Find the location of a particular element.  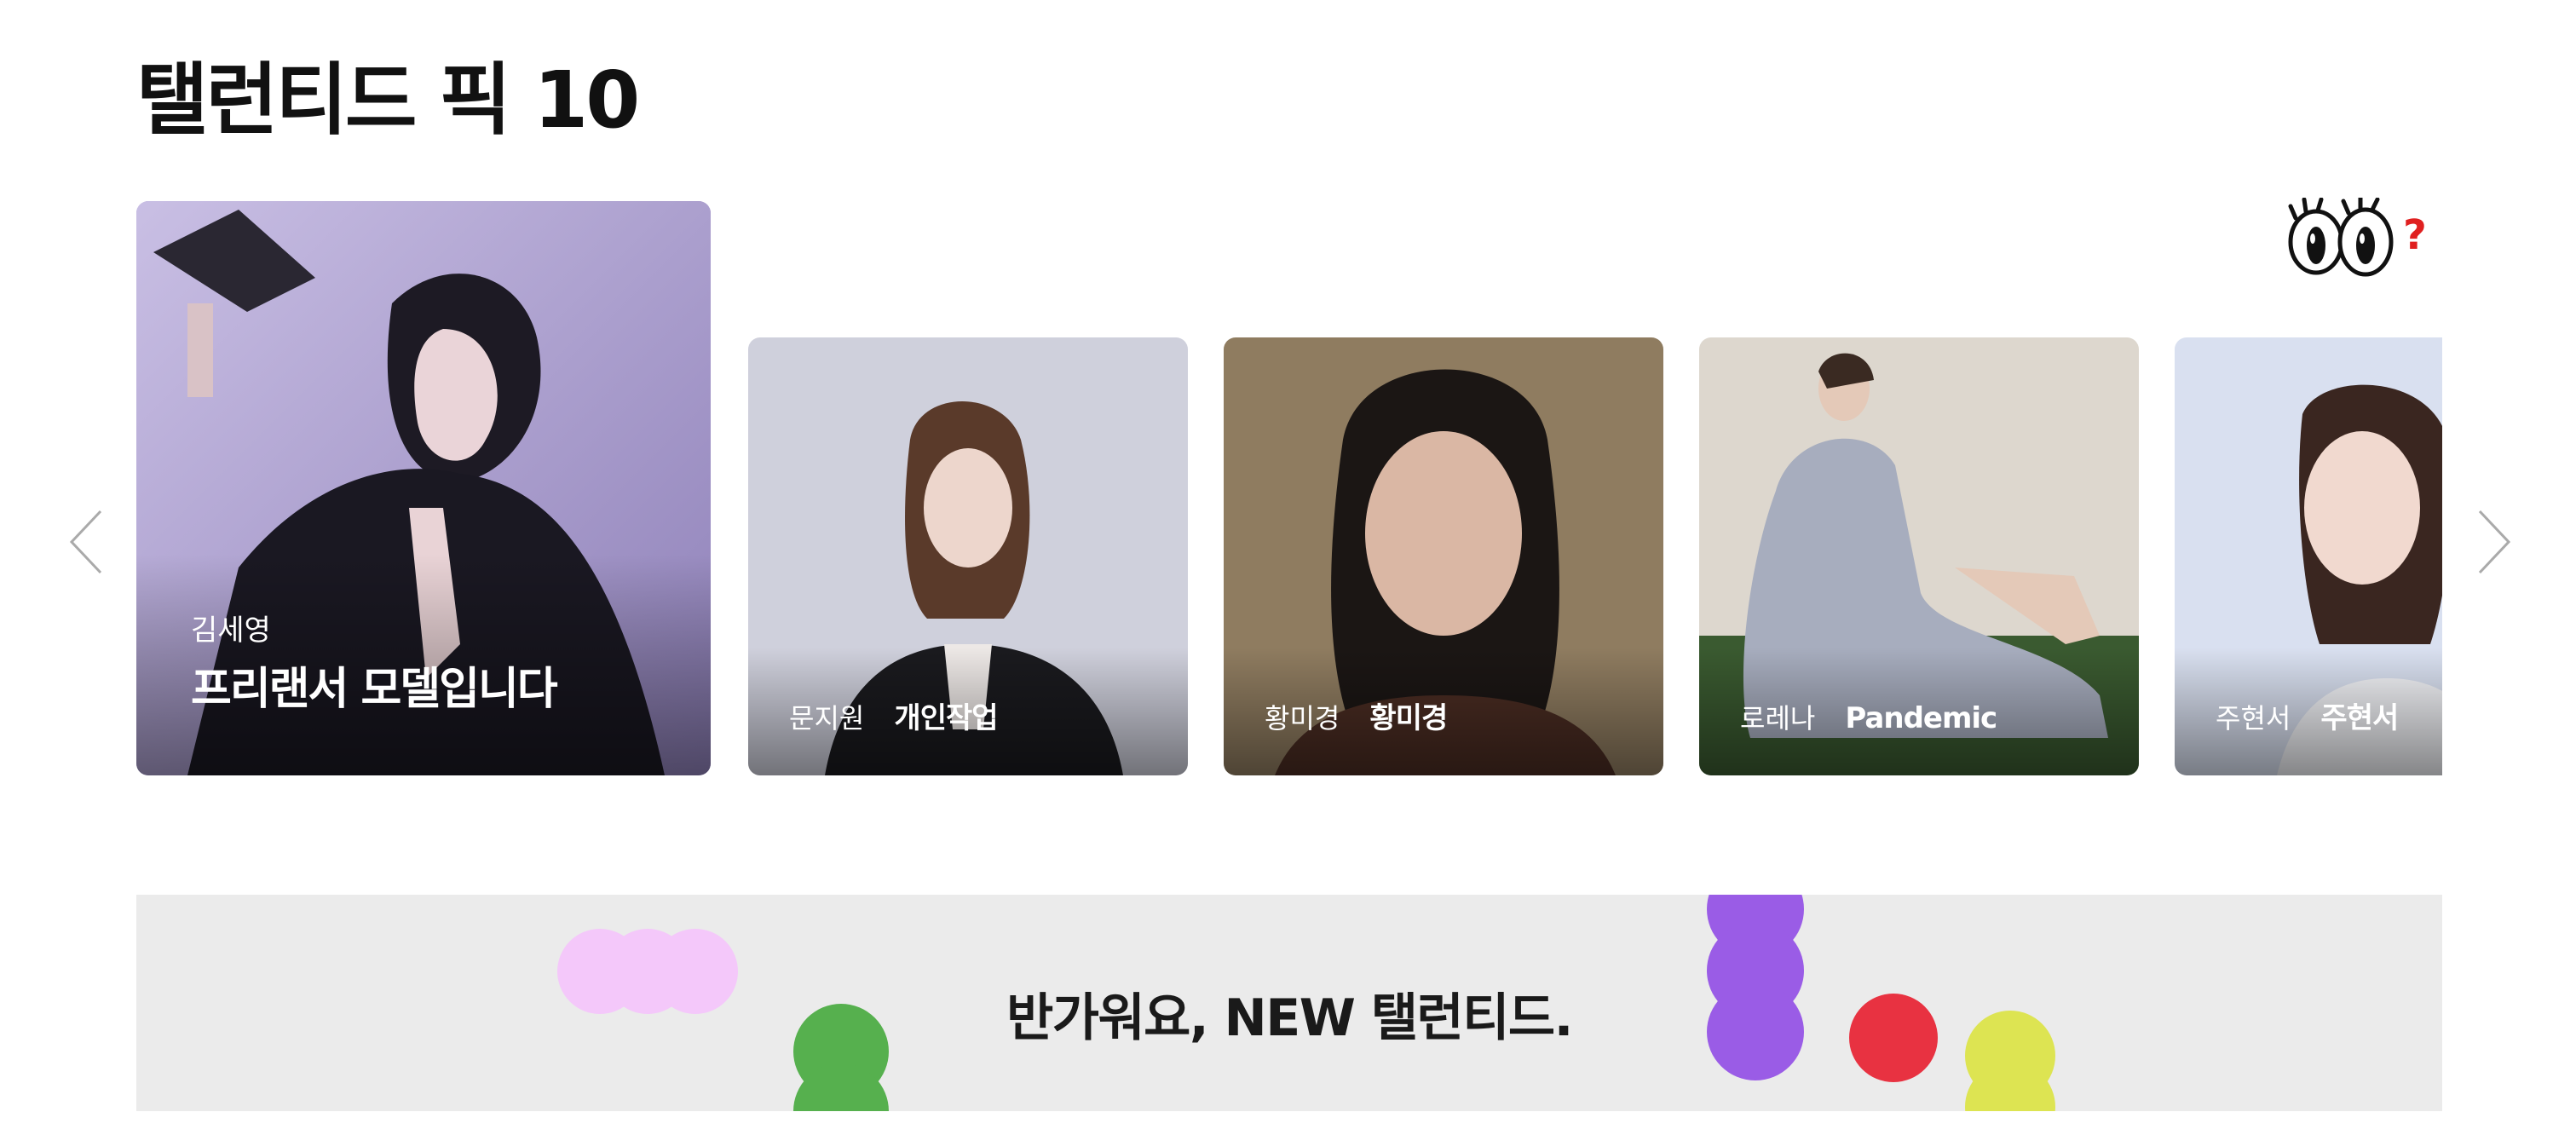

talent-tagline: 개인작업 is located at coordinates (946, 718).